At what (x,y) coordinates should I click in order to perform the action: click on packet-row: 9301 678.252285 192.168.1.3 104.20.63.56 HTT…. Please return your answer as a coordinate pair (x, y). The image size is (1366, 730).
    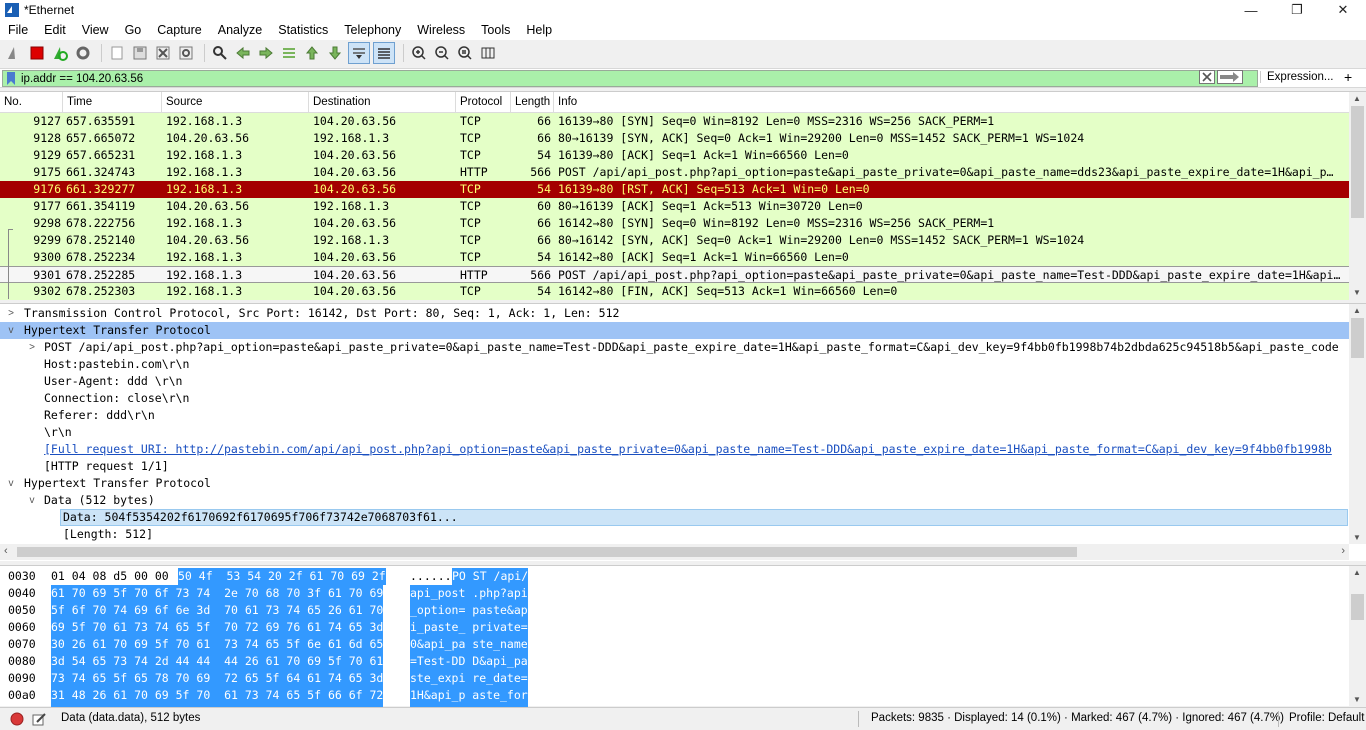
    Looking at the image, I should click on (674, 274).